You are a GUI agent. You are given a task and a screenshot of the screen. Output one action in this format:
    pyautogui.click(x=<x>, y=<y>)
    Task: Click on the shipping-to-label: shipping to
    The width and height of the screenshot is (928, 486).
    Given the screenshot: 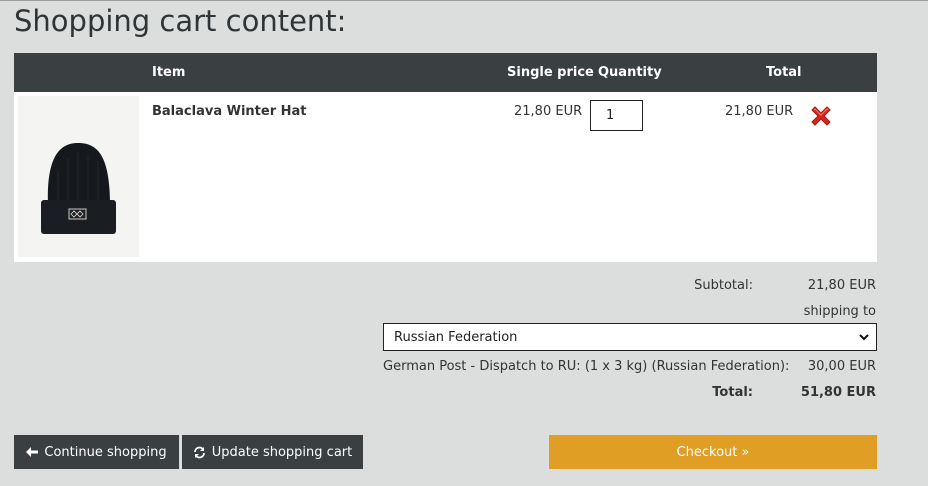 What is the action you would take?
    pyautogui.click(x=839, y=311)
    